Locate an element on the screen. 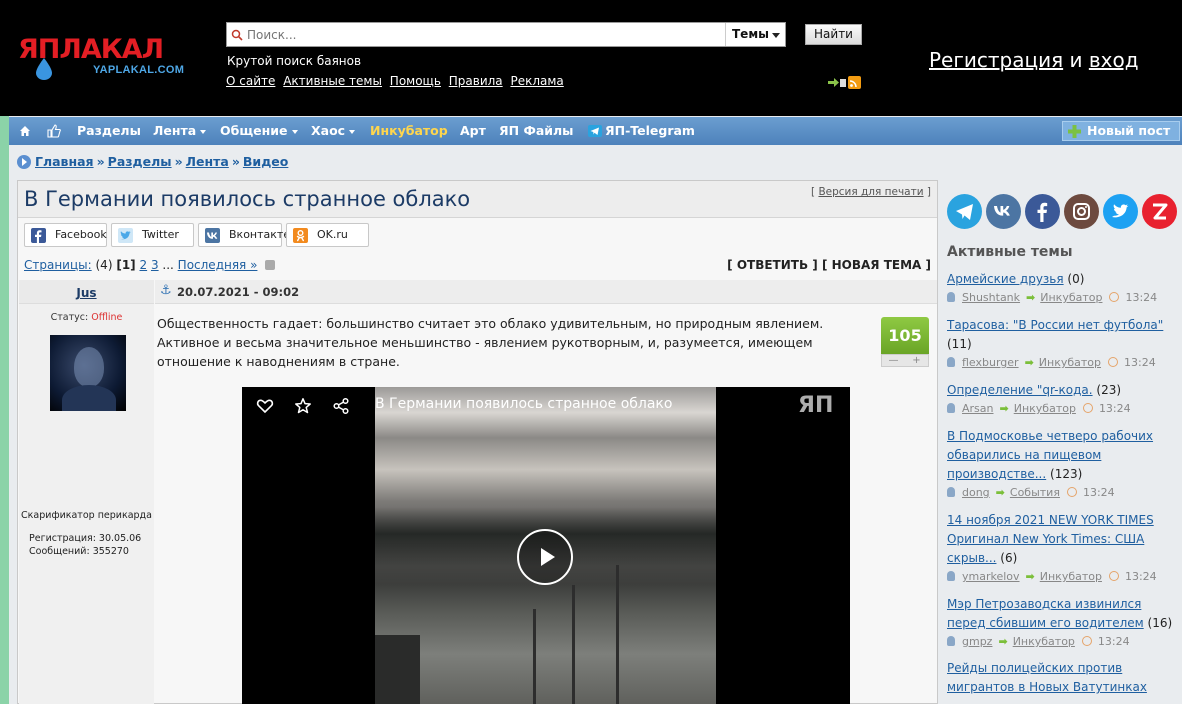 The height and width of the screenshot is (704, 1182). rules-link: Правила is located at coordinates (476, 81).